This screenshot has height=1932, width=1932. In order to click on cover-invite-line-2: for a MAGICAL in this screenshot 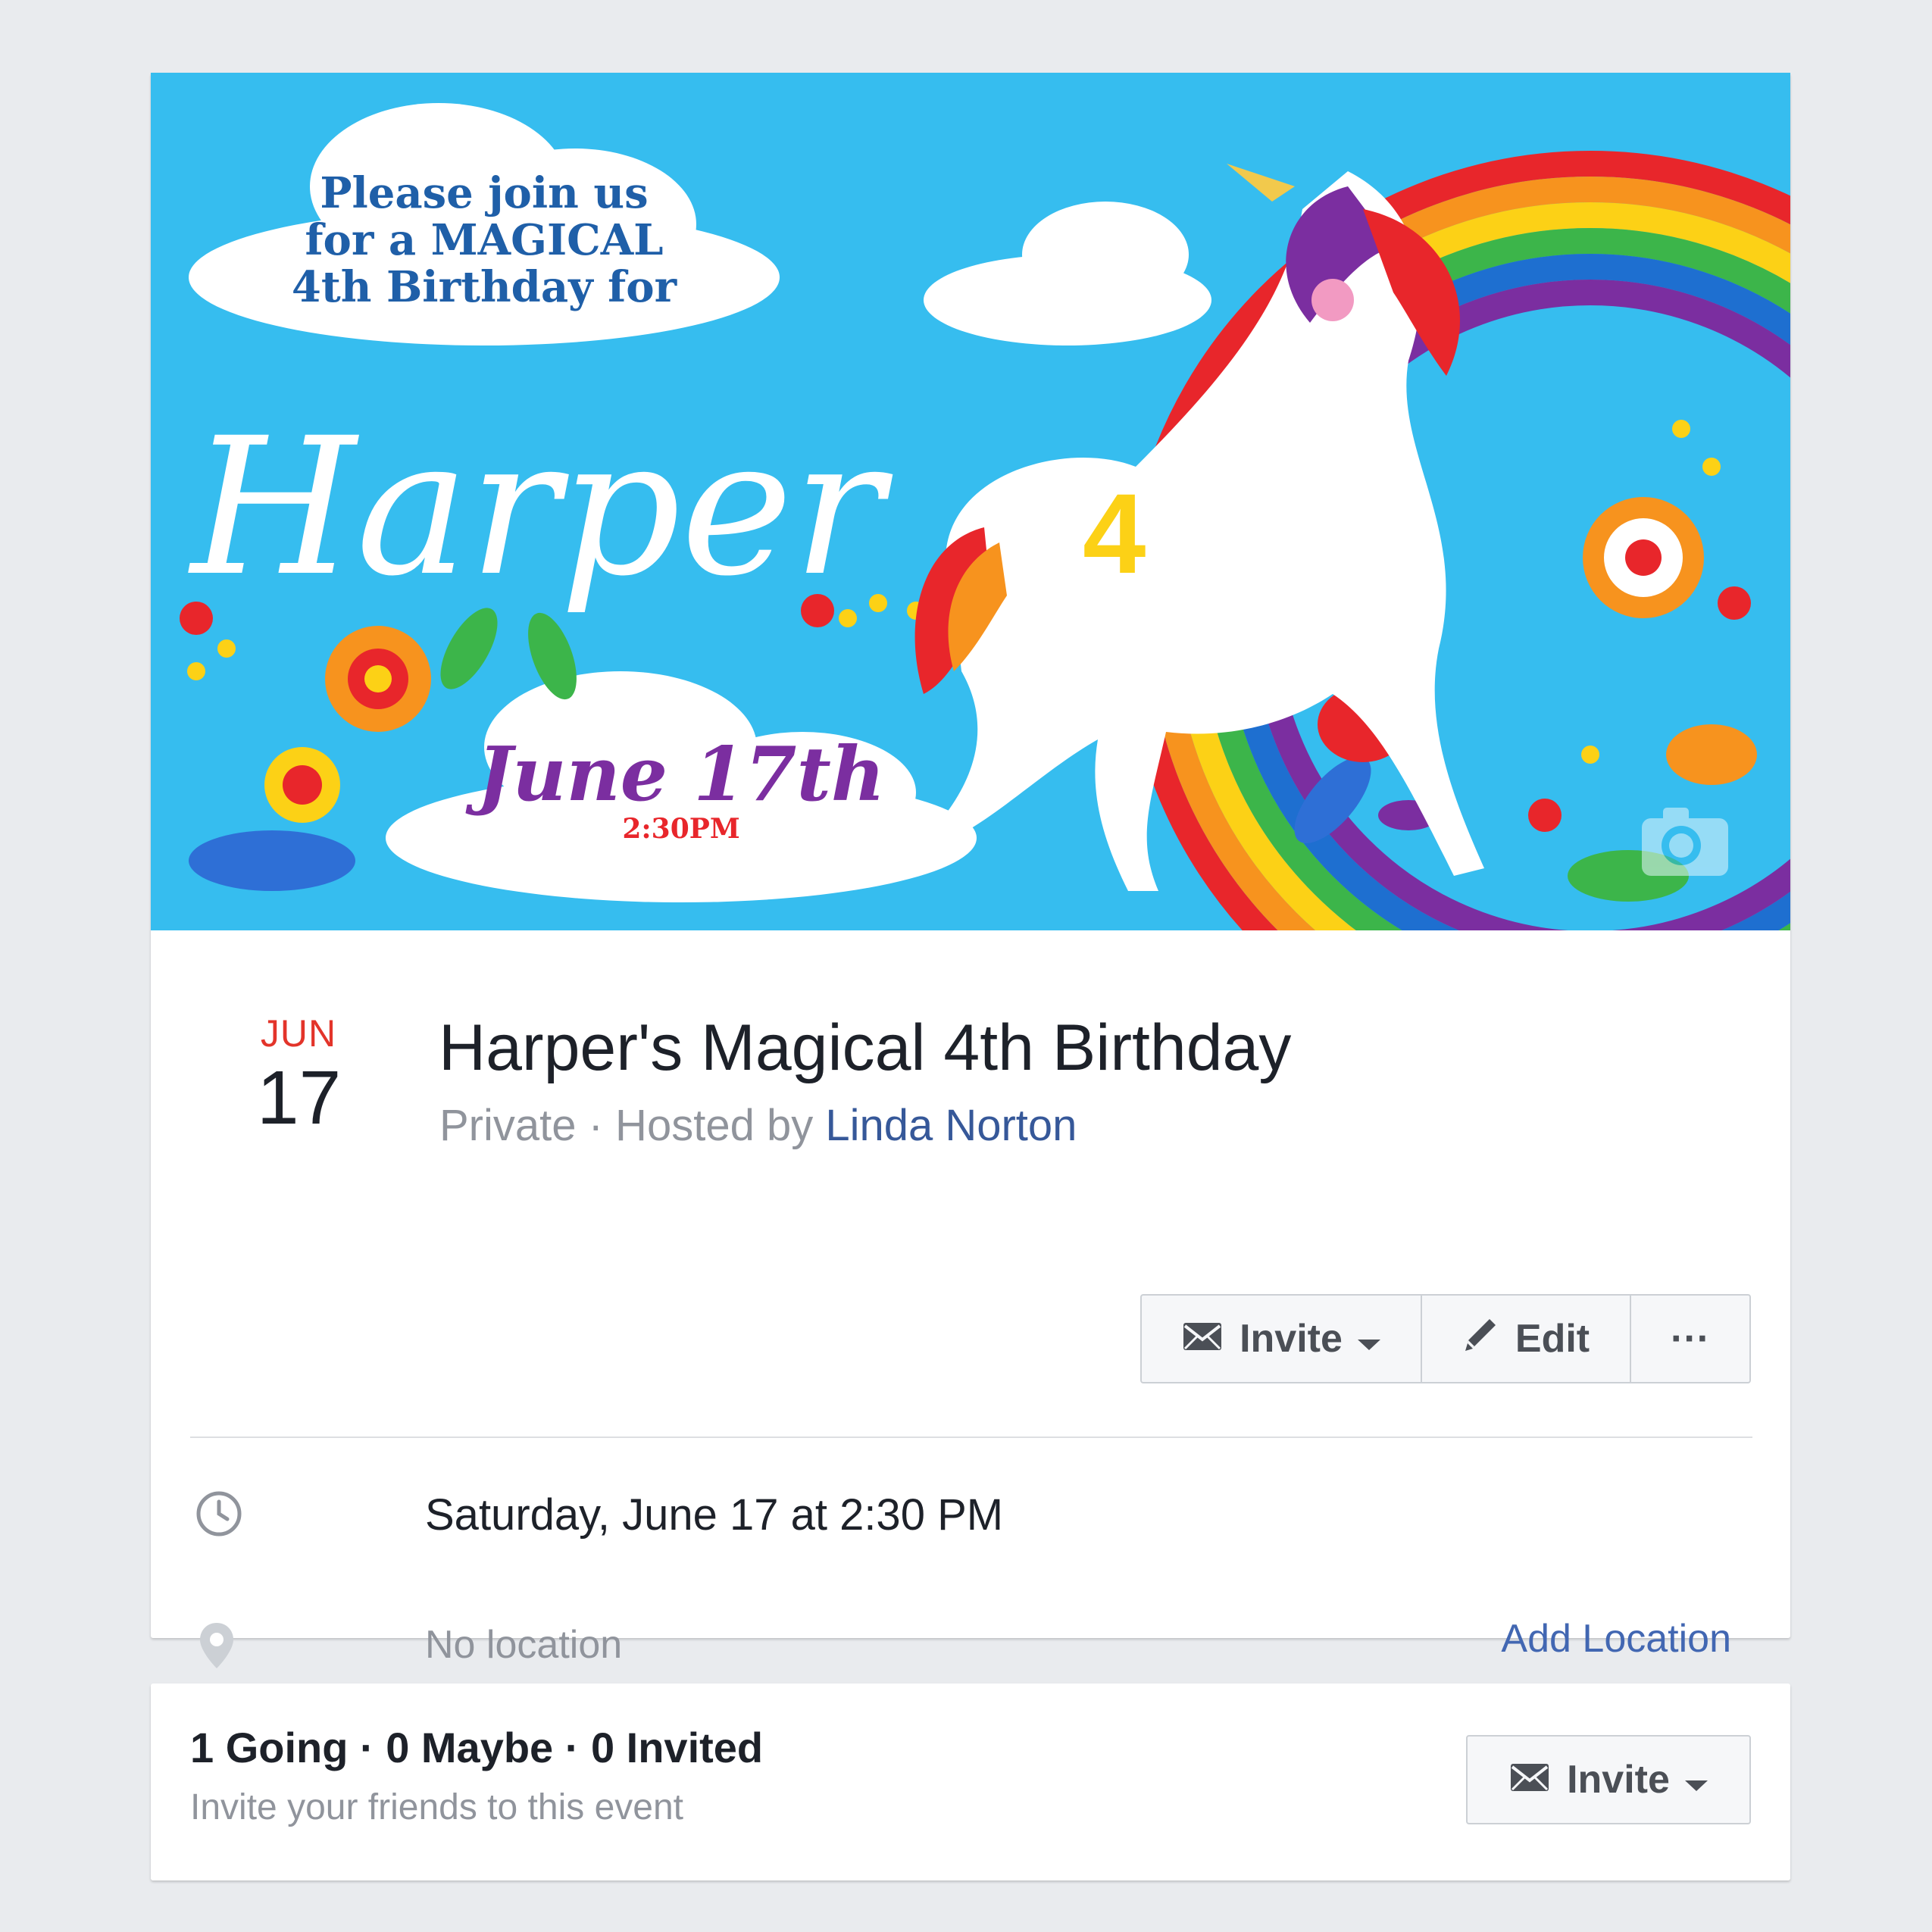, I will do `click(484, 240)`.